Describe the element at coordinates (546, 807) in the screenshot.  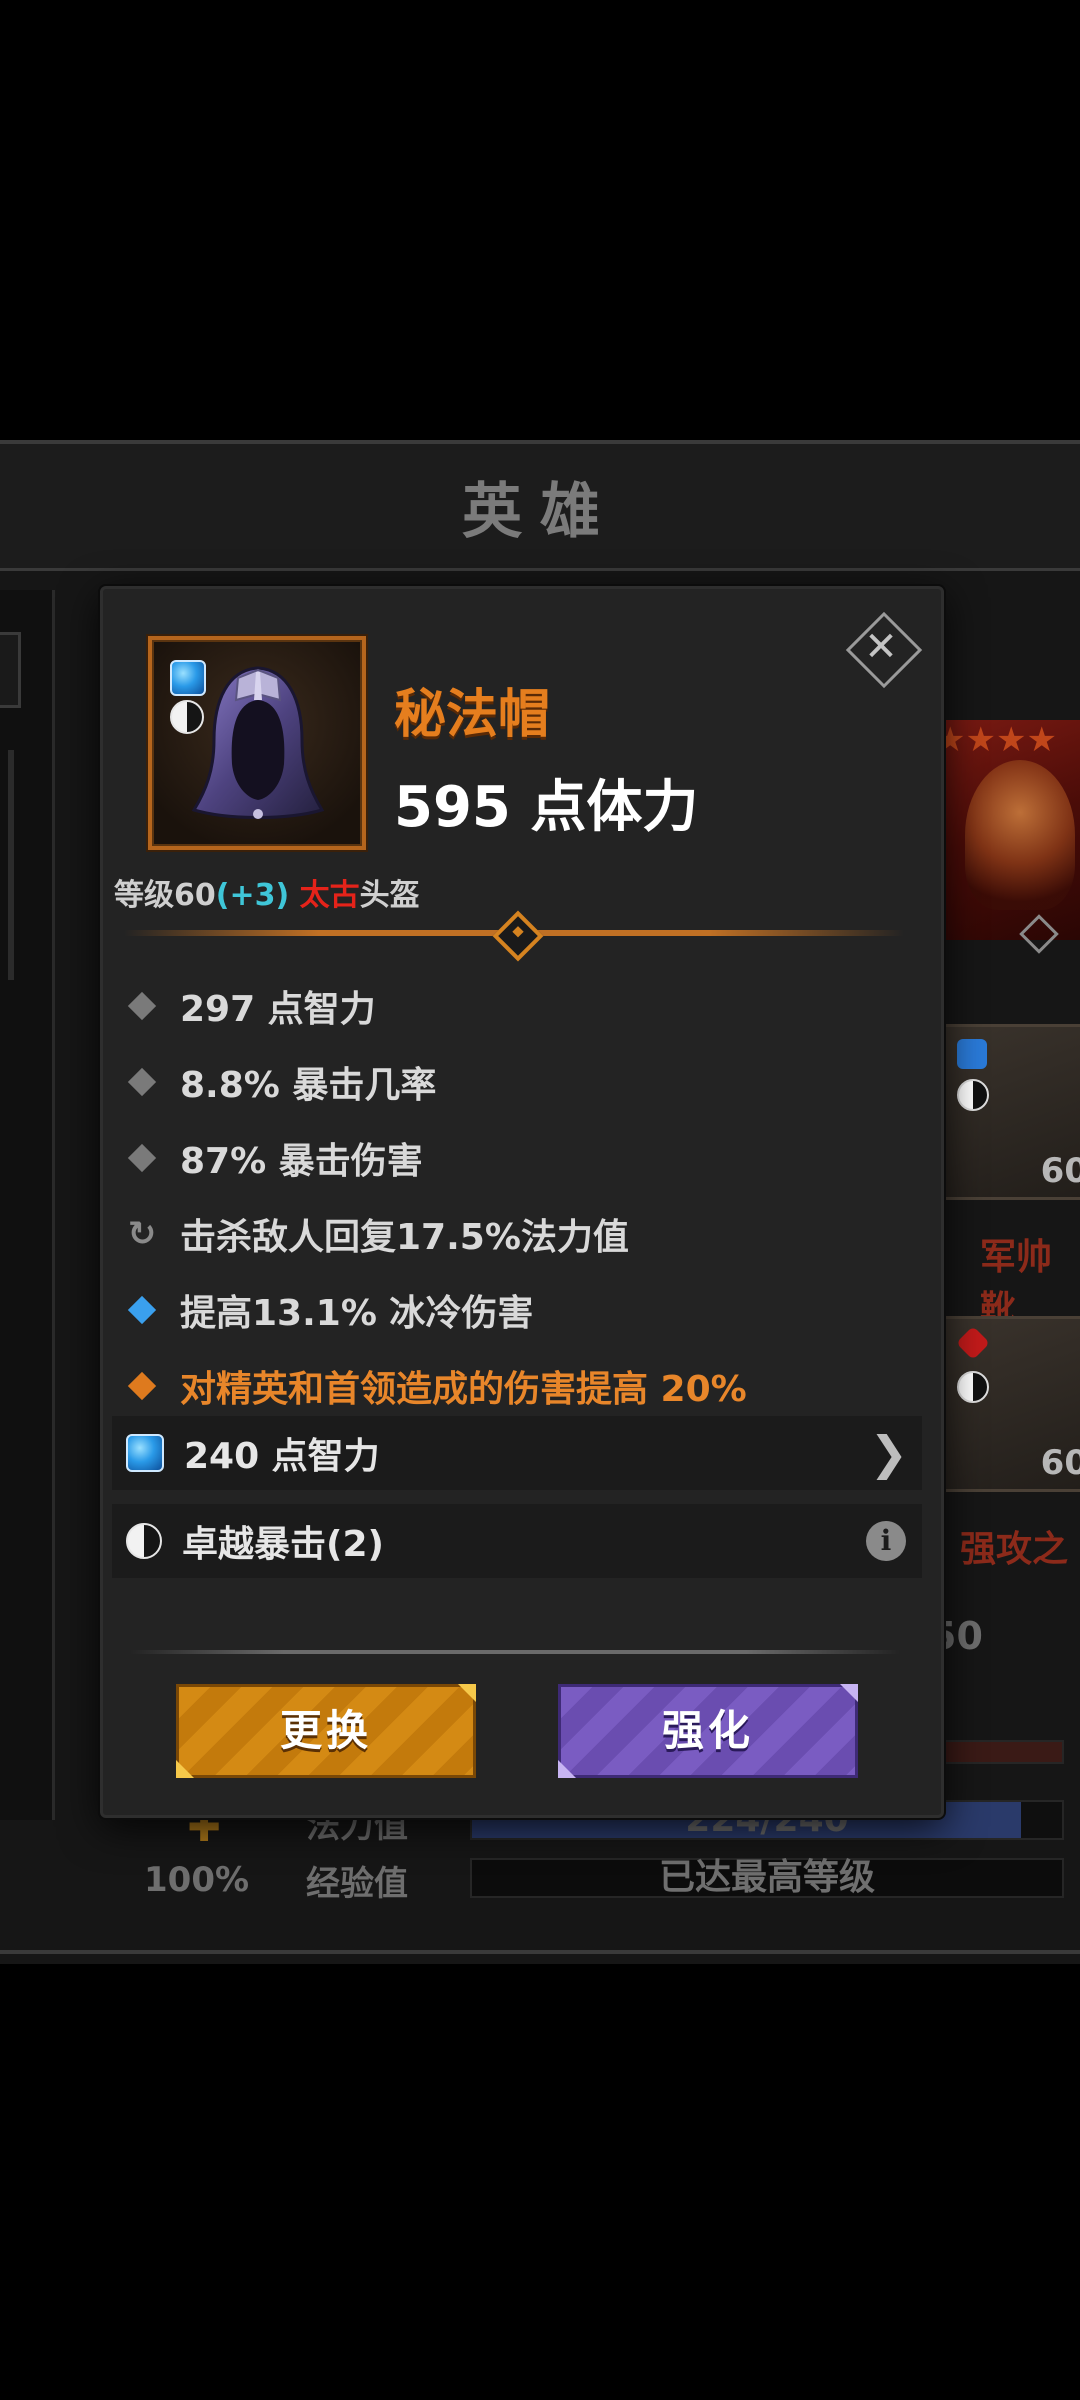
I see `item-main-stat: 595 点体力` at that location.